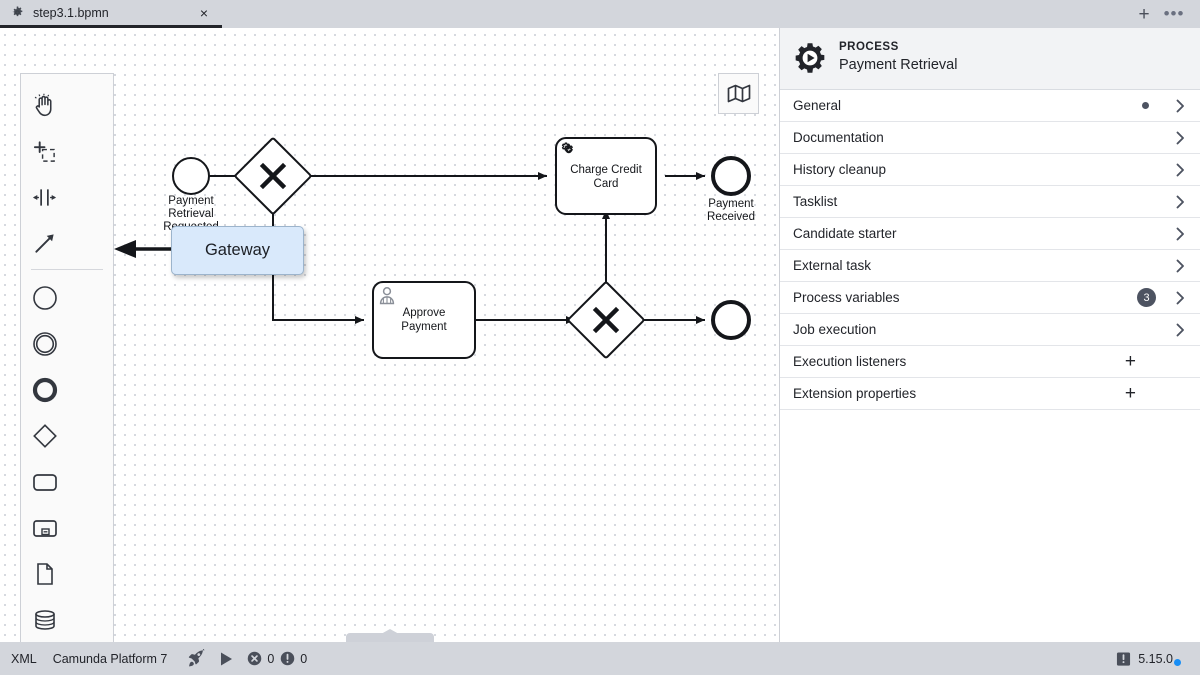 Image resolution: width=1200 pixels, height=675 pixels. What do you see at coordinates (1144, 14) in the screenshot?
I see `new-tab-button: +` at bounding box center [1144, 14].